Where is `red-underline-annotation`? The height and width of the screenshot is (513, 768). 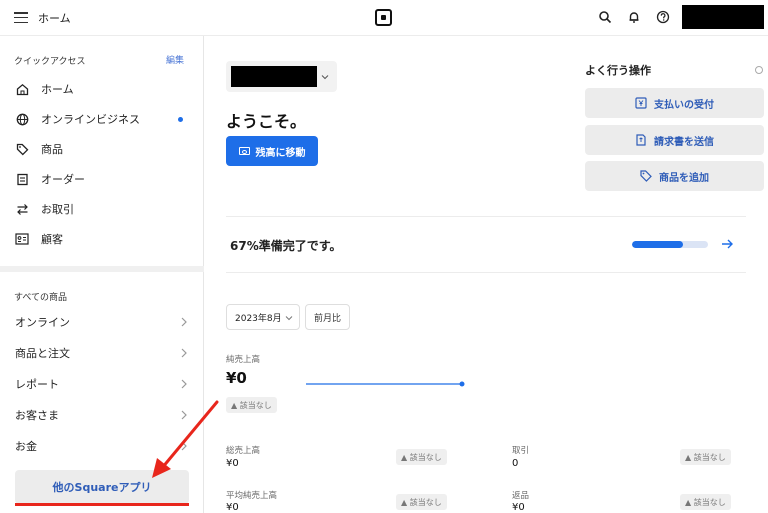
red-underline-annotation is located at coordinates (102, 504).